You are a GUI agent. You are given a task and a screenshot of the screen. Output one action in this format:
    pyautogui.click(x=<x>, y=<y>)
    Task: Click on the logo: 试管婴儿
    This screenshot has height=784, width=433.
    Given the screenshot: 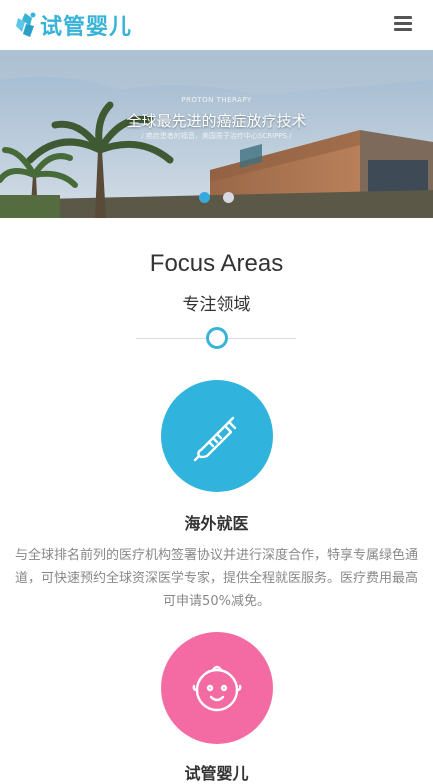 What is the action you would take?
    pyautogui.click(x=72, y=25)
    